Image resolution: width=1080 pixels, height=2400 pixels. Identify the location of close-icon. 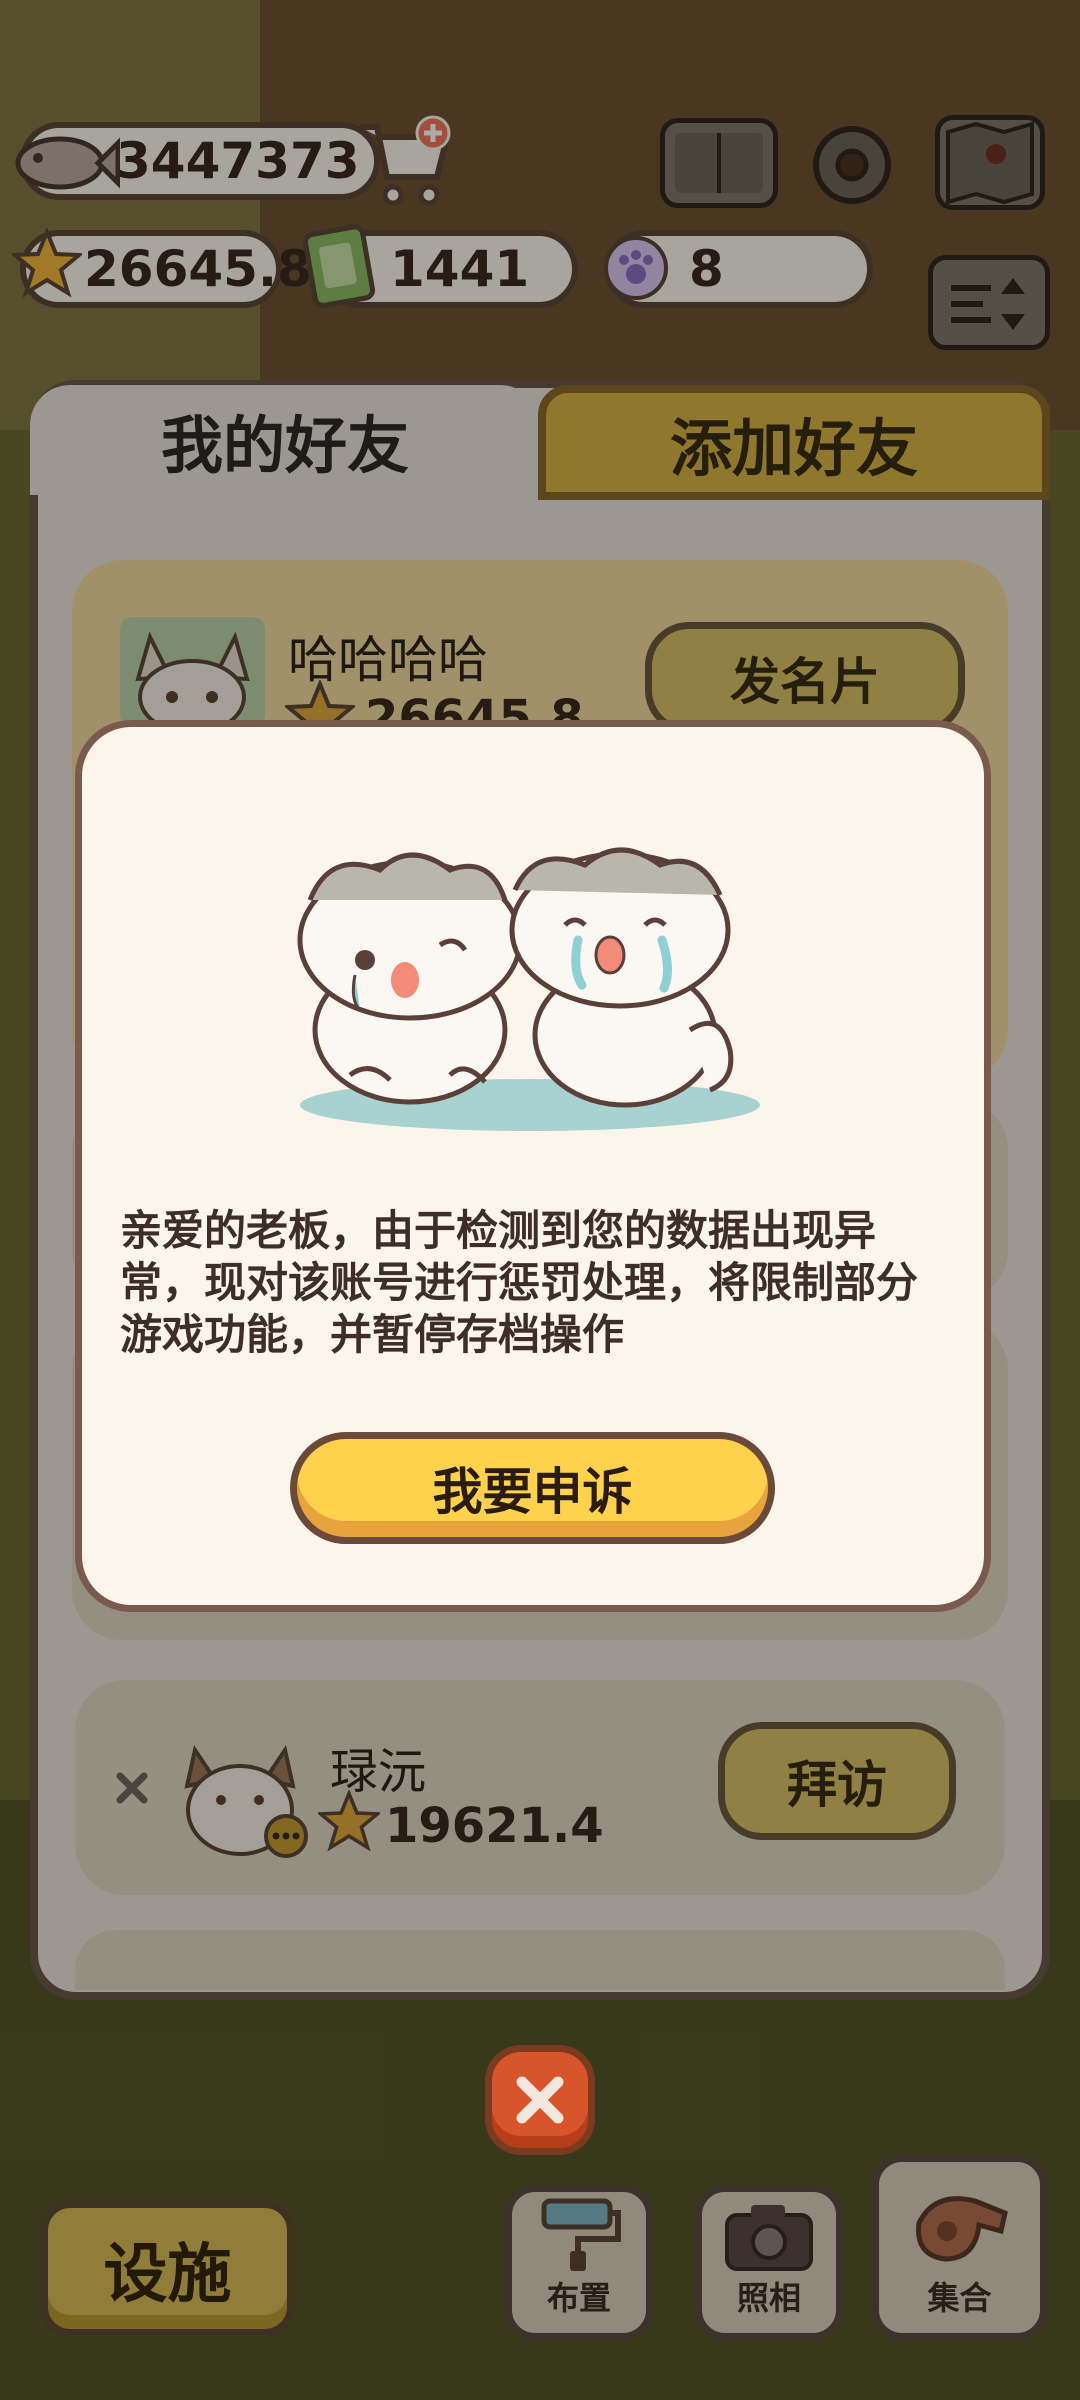
(540, 2100).